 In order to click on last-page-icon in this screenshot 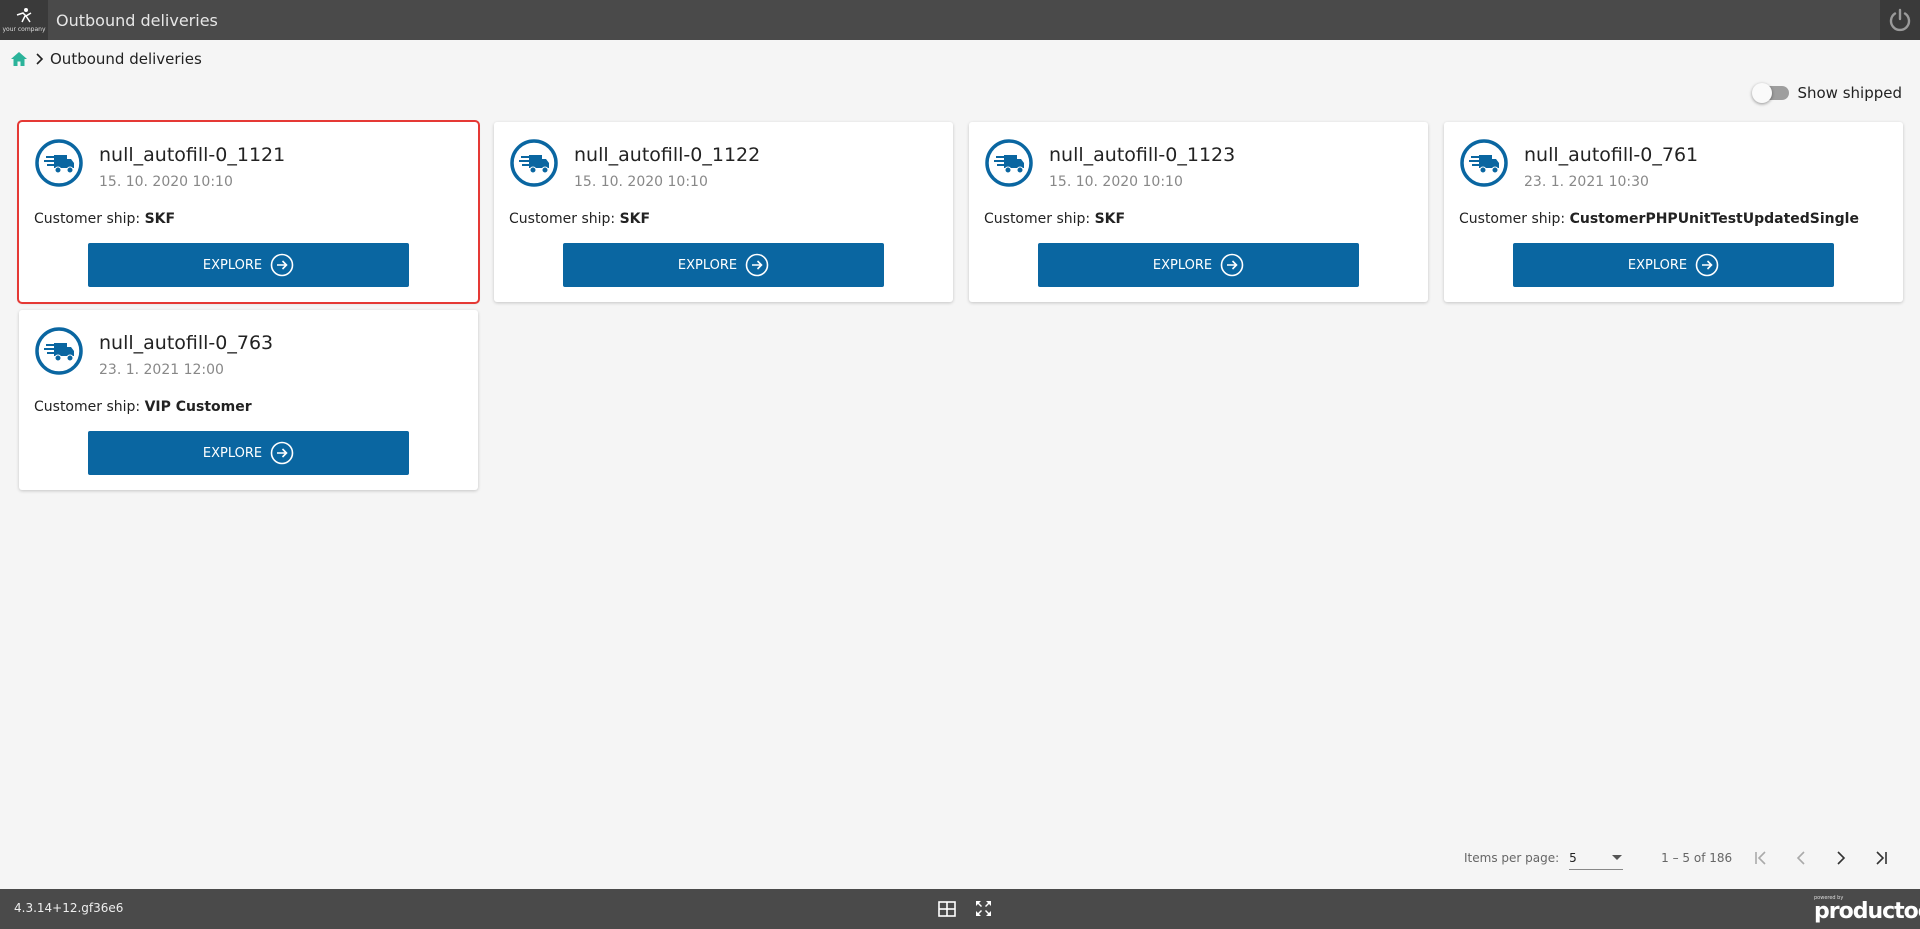, I will do `click(1881, 858)`.